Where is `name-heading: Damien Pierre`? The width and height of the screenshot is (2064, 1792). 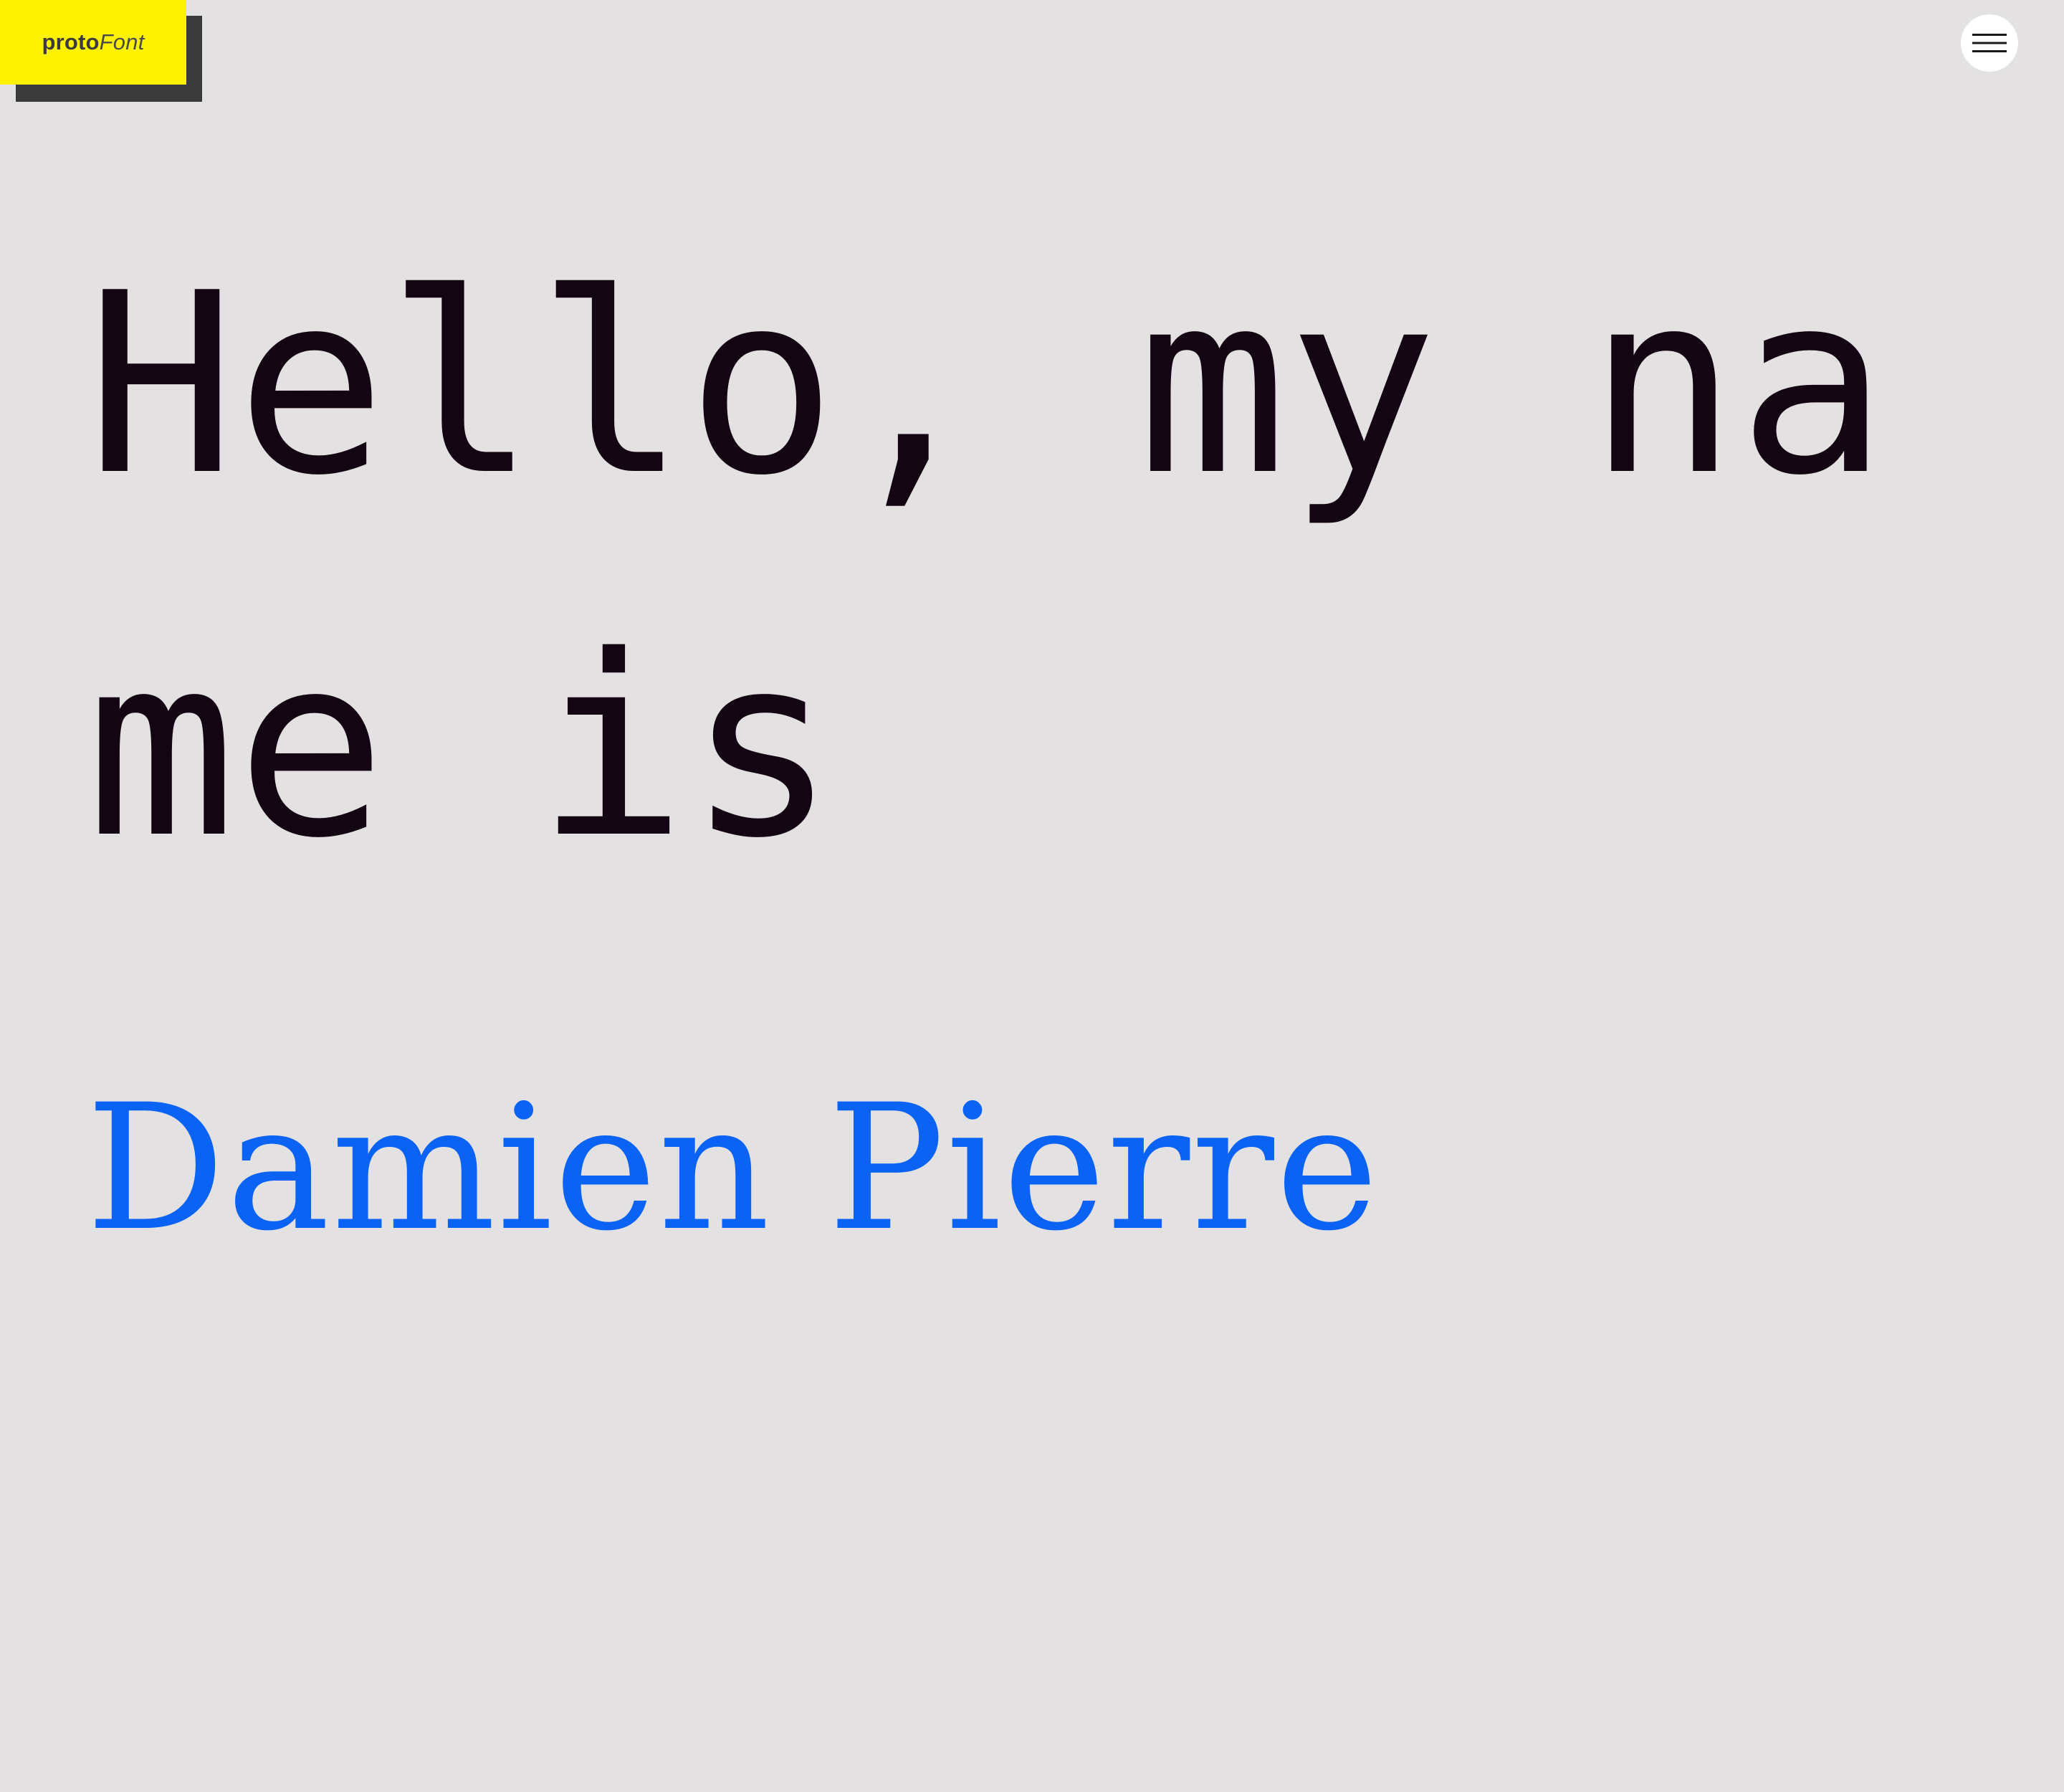
name-heading: Damien Pierre is located at coordinates (733, 1168).